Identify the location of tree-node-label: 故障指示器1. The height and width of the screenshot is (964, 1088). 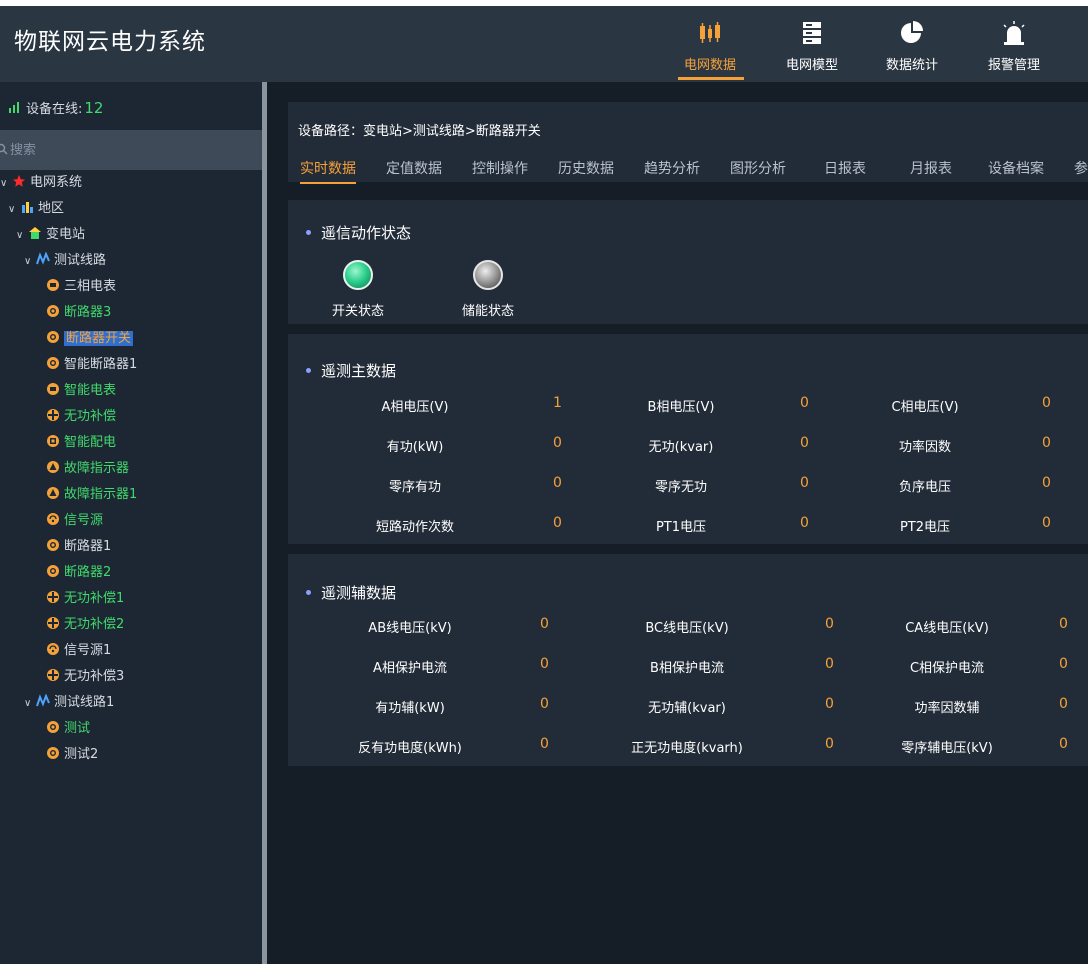
(101, 494).